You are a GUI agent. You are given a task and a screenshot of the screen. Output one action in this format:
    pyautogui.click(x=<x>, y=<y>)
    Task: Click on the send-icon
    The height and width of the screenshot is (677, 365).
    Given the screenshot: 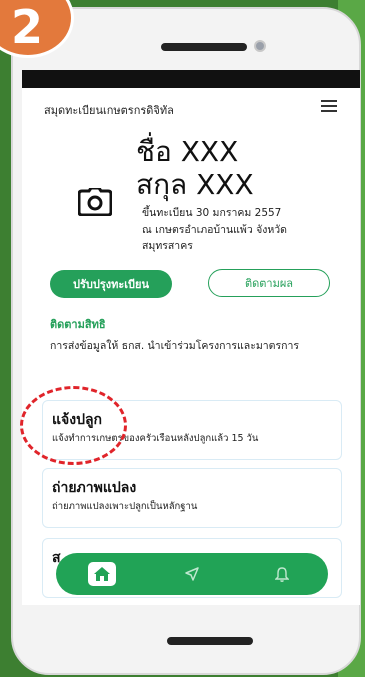 What is the action you would take?
    pyautogui.click(x=192, y=574)
    